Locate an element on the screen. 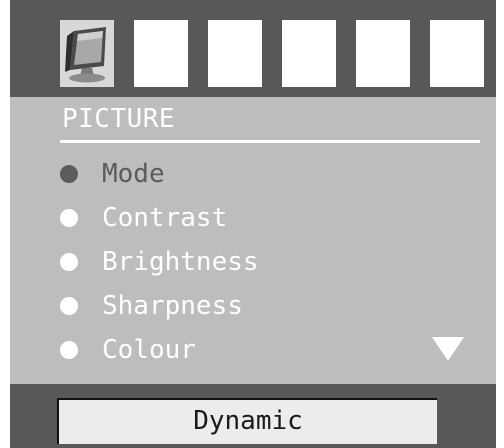 This screenshot has width=504, height=448. mode-value-text: Dynamic is located at coordinates (248, 421).